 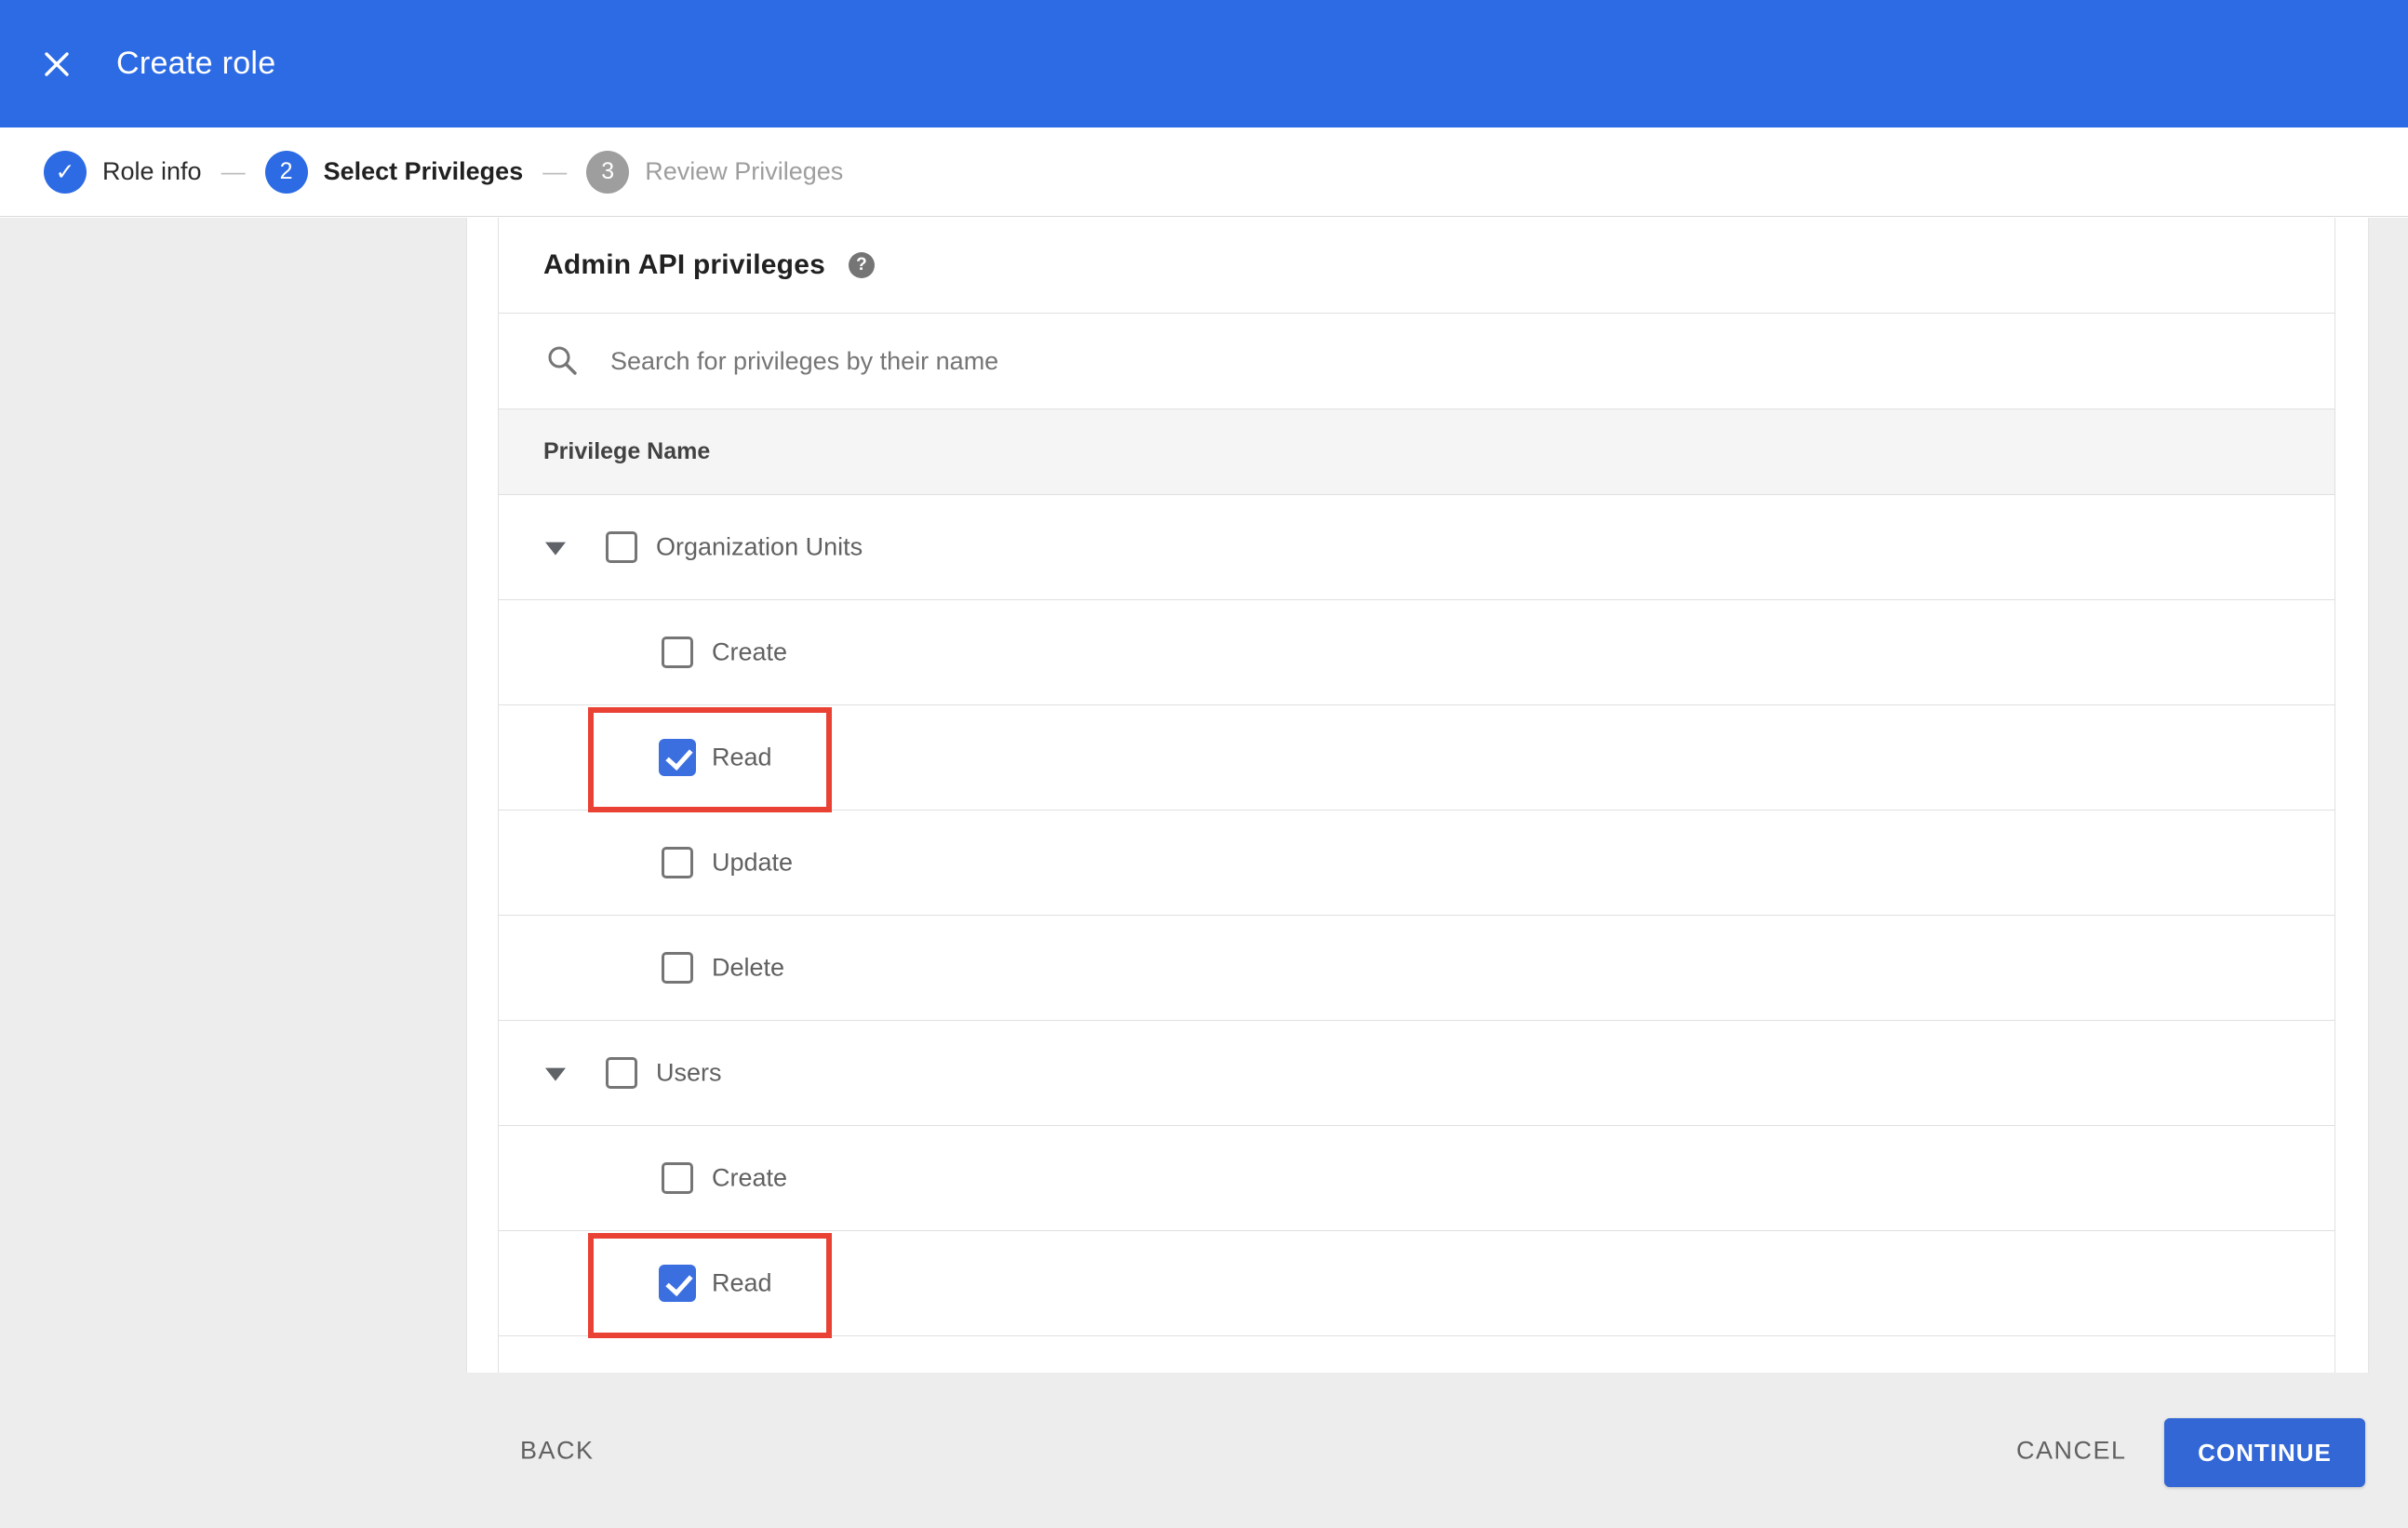 I want to click on table-column-header-row: Privilege Name, so click(x=1417, y=452).